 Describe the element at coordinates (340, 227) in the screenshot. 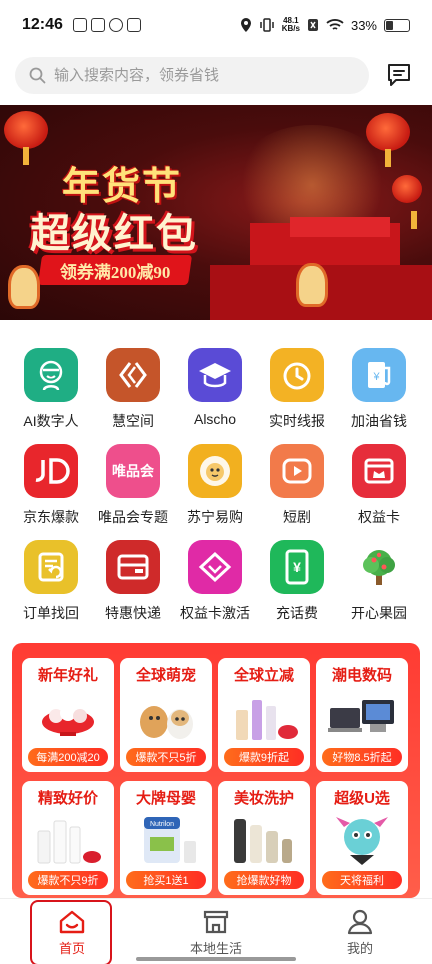

I see `red-stage-top` at that location.